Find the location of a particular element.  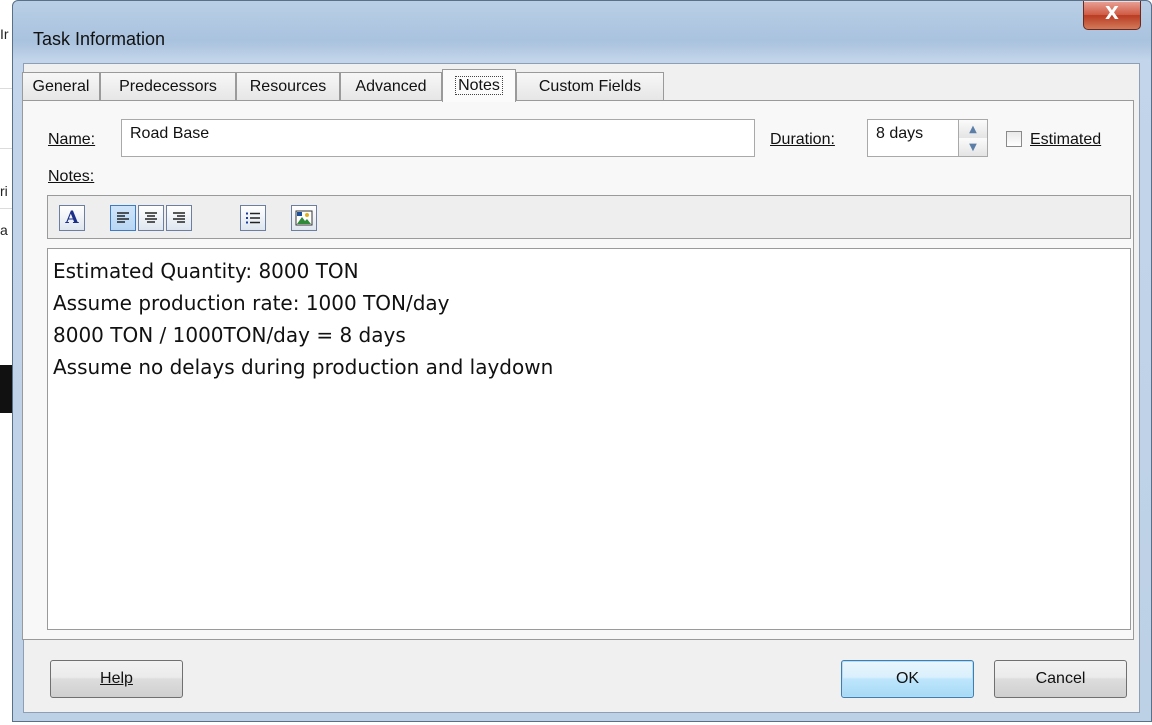

align-right-button is located at coordinates (179, 218).